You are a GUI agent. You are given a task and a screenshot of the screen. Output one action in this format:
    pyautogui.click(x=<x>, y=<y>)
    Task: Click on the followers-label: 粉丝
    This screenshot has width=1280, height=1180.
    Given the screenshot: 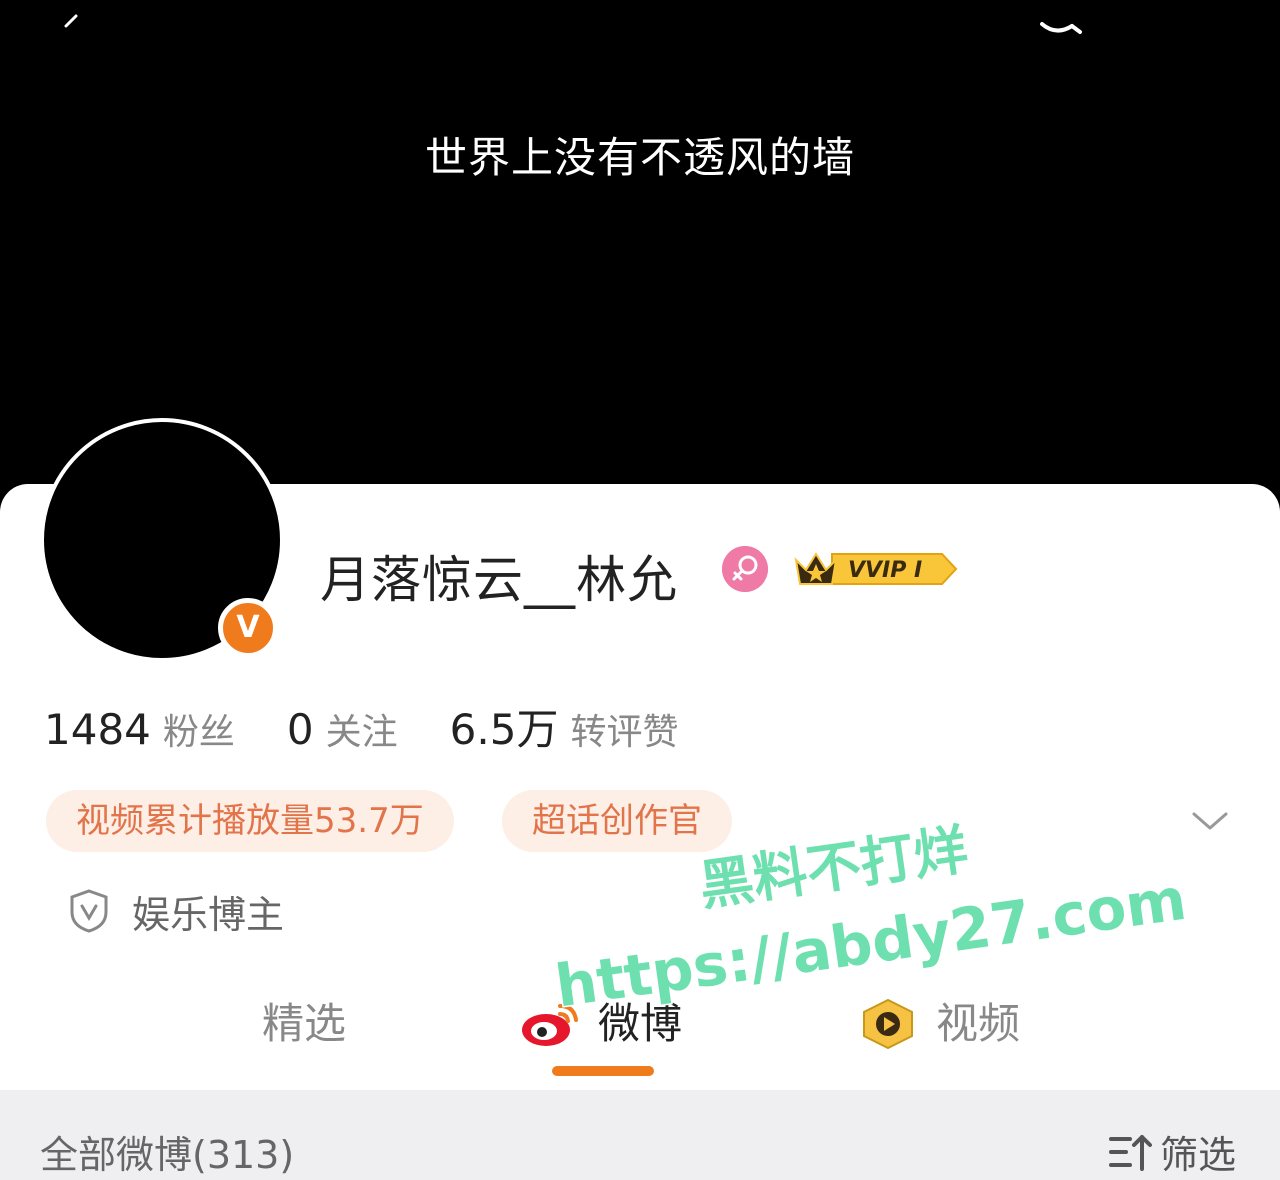 What is the action you would take?
    pyautogui.click(x=199, y=729)
    